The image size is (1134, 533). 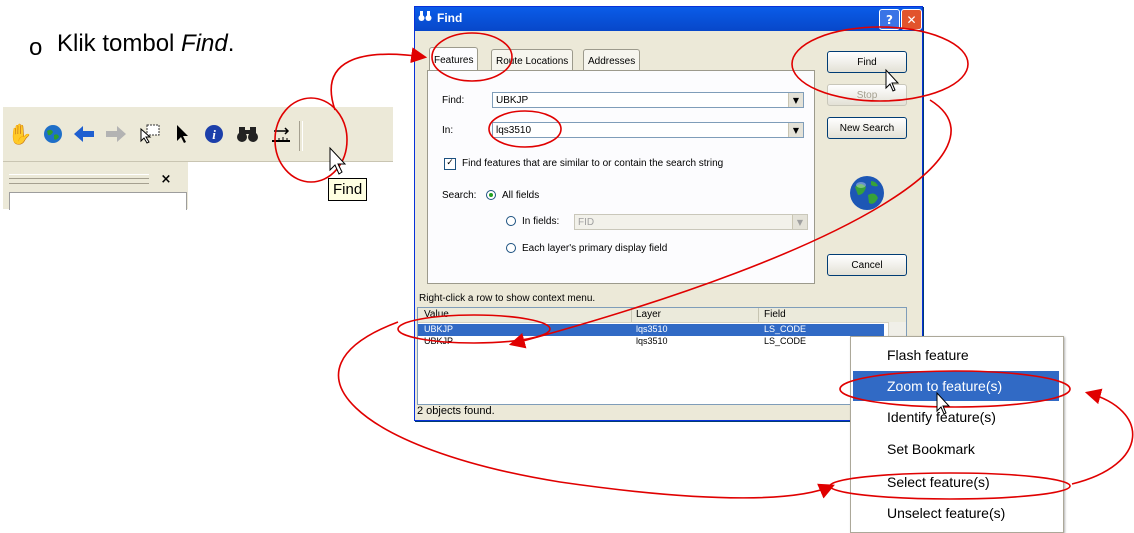 I want to click on in-label: In:, so click(x=448, y=130).